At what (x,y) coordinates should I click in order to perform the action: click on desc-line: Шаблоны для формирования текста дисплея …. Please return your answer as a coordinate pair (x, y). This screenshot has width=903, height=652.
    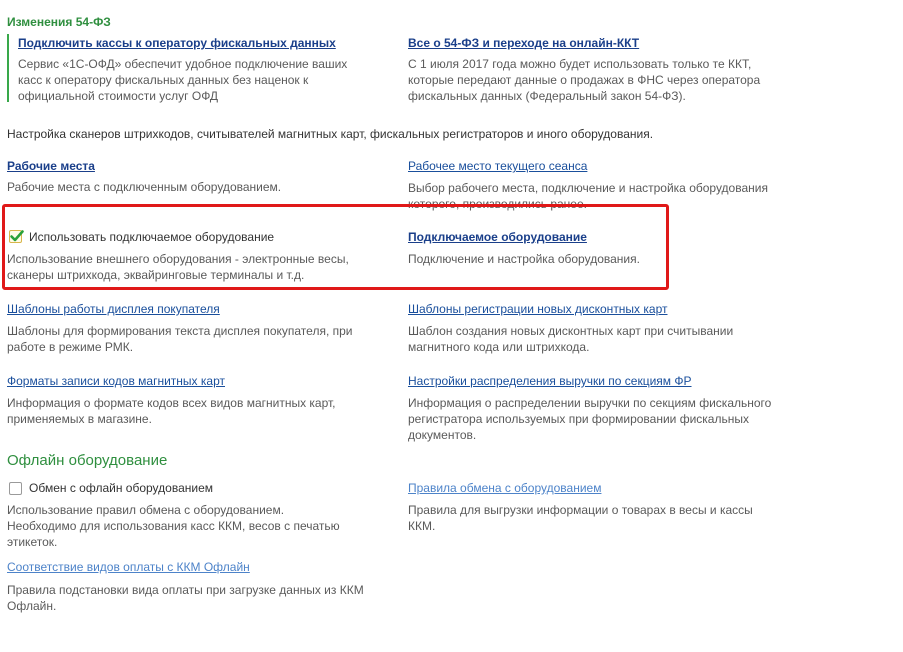
    Looking at the image, I should click on (180, 331).